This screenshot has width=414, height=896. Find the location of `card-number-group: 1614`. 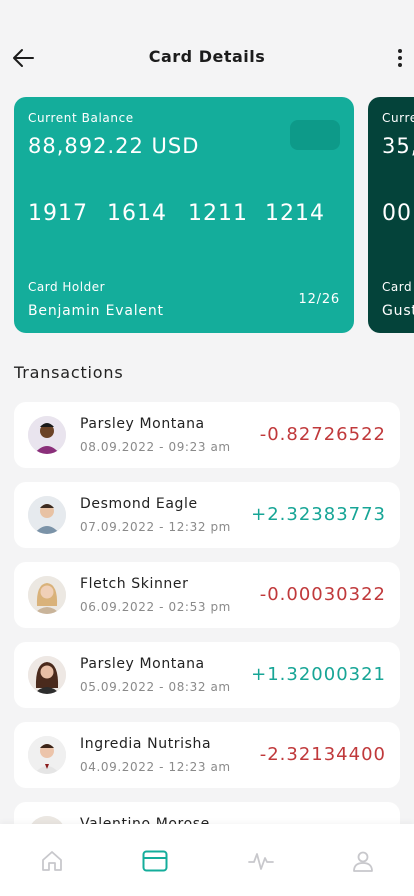

card-number-group: 1614 is located at coordinates (137, 213).